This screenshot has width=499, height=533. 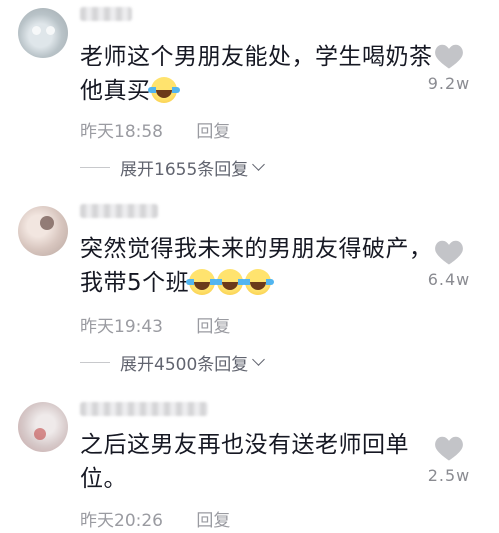 I want to click on like-count: 6.4w, so click(x=449, y=279).